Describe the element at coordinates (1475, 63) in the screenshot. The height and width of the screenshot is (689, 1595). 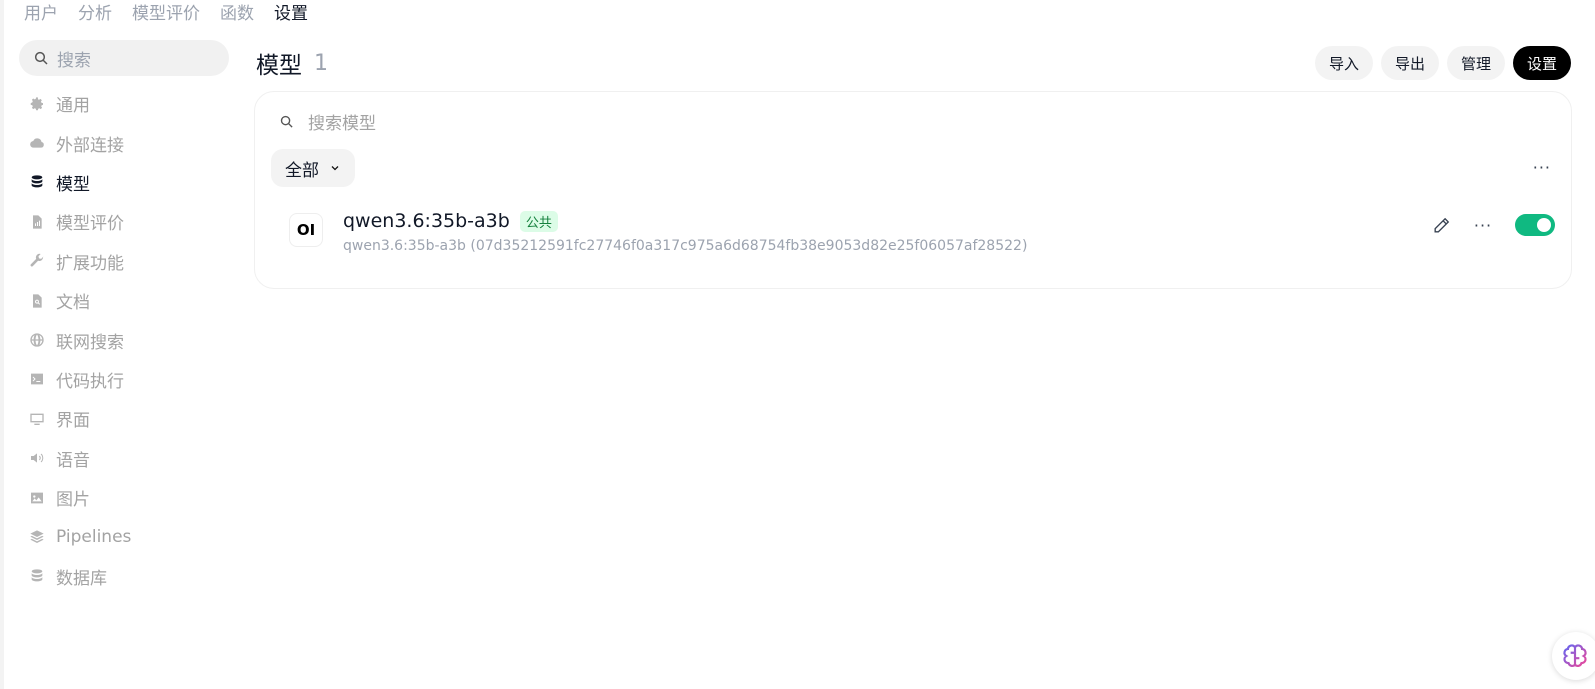
I see `manage-button: 管理` at that location.